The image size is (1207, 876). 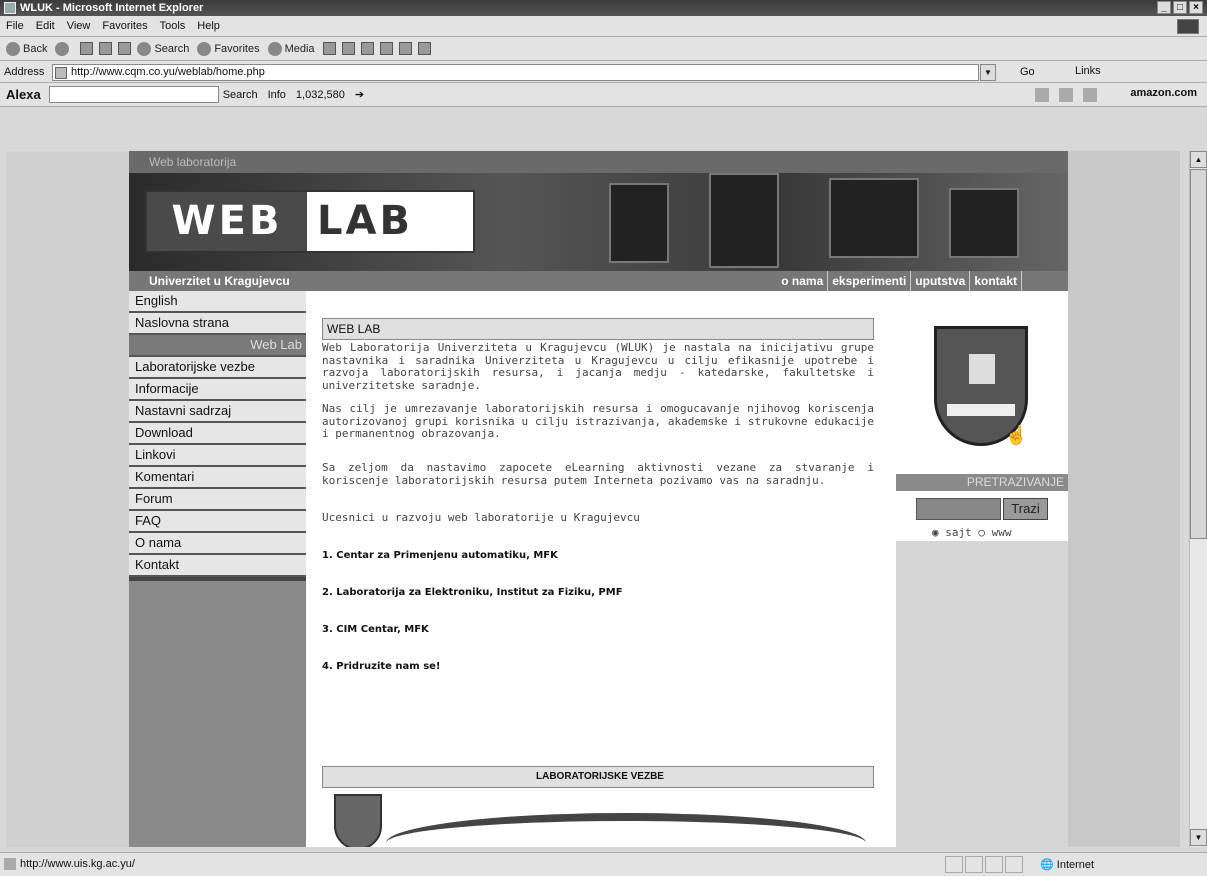 What do you see at coordinates (173, 26) in the screenshot?
I see `menu-tools: Tools` at bounding box center [173, 26].